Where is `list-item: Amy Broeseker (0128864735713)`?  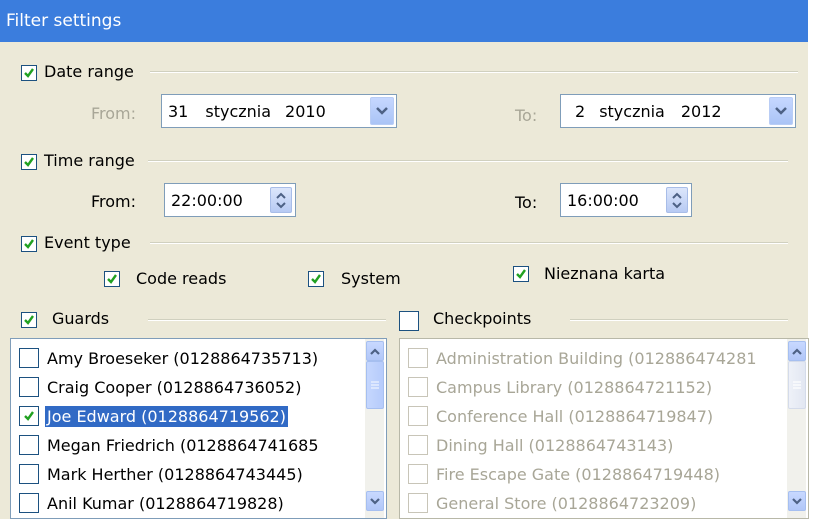 list-item: Amy Broeseker (0128864735713) is located at coordinates (164, 358).